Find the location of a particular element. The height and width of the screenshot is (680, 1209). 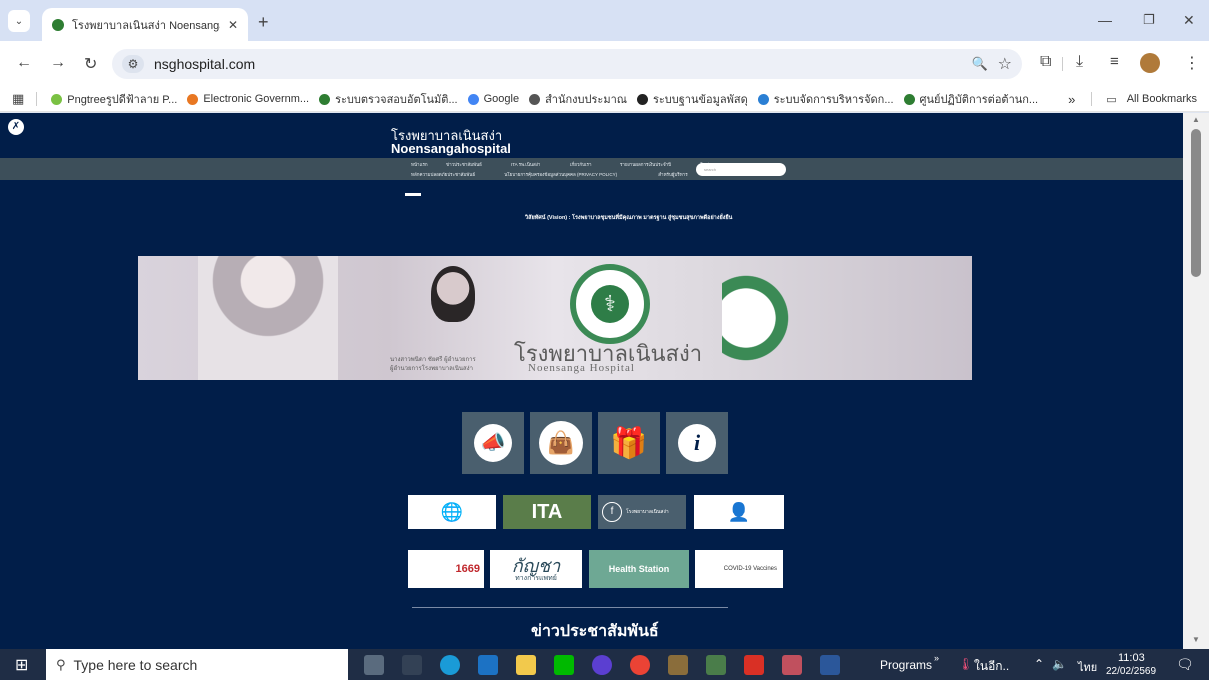

bookmark-label: สำนักงบประมาณ is located at coordinates (586, 100).